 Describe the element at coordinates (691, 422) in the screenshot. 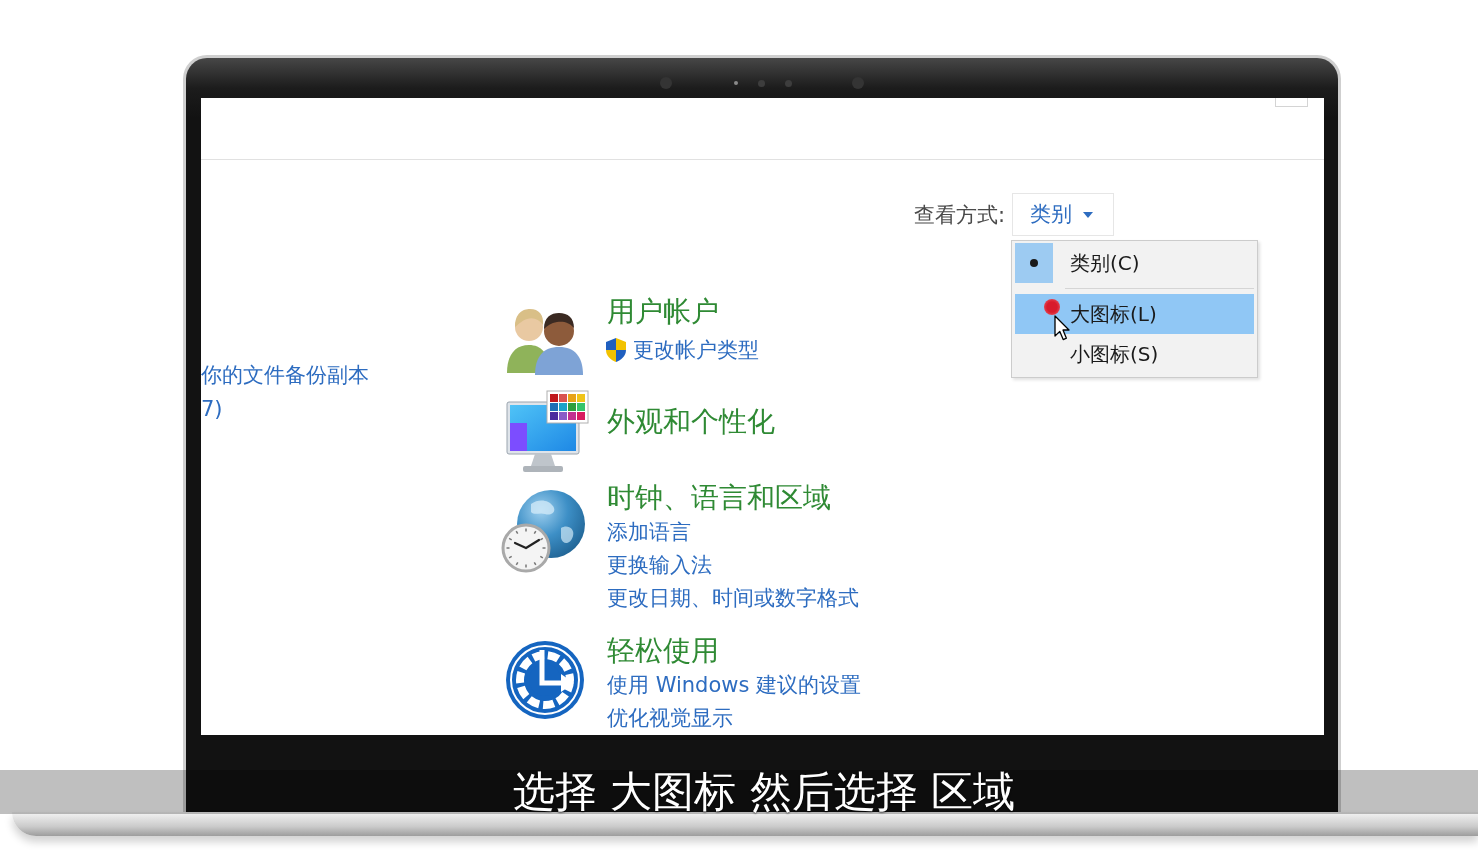

I see `category-link: 外观和个性化` at that location.